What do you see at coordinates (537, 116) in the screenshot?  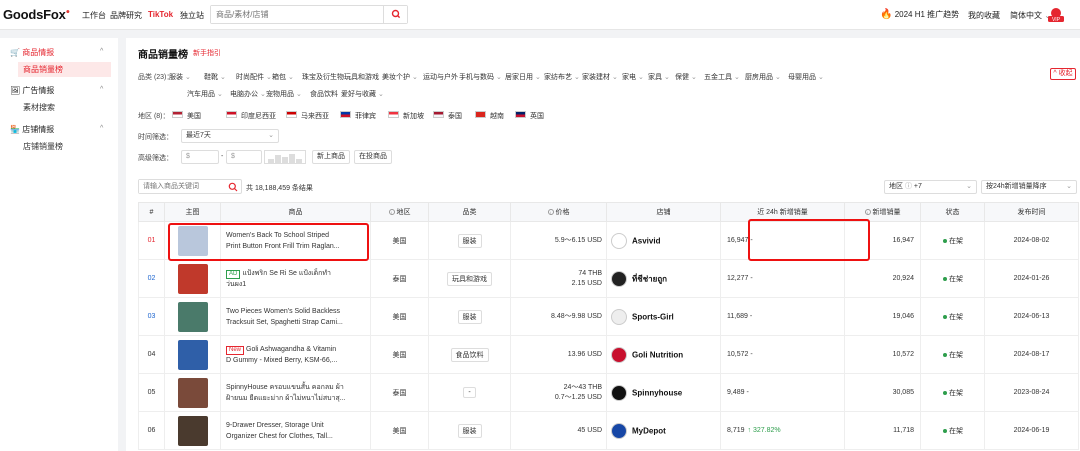 I see `region-item: 英国` at bounding box center [537, 116].